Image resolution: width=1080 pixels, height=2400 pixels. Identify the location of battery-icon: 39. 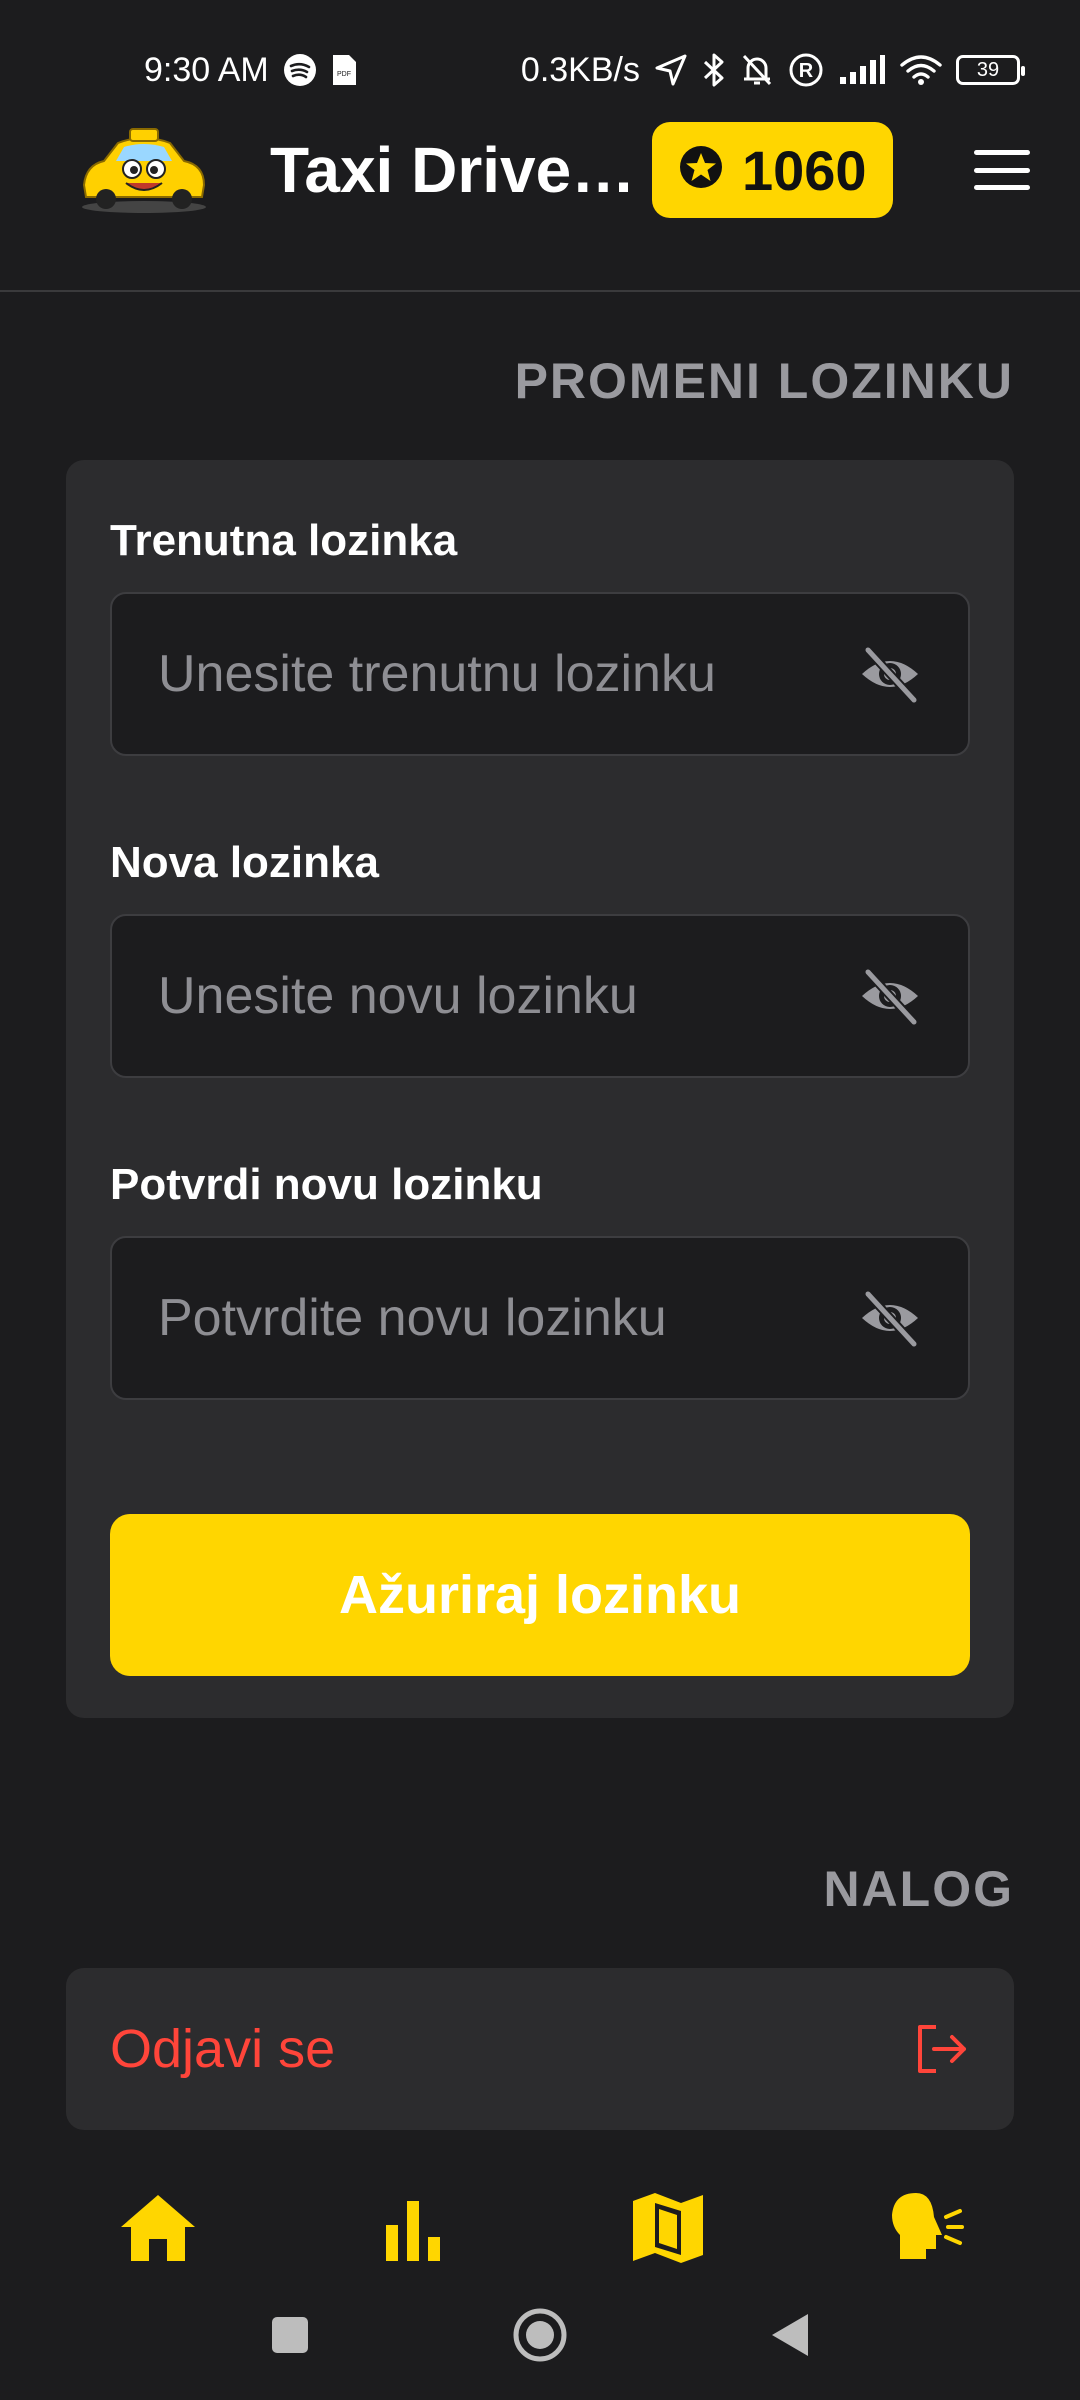
(990, 70).